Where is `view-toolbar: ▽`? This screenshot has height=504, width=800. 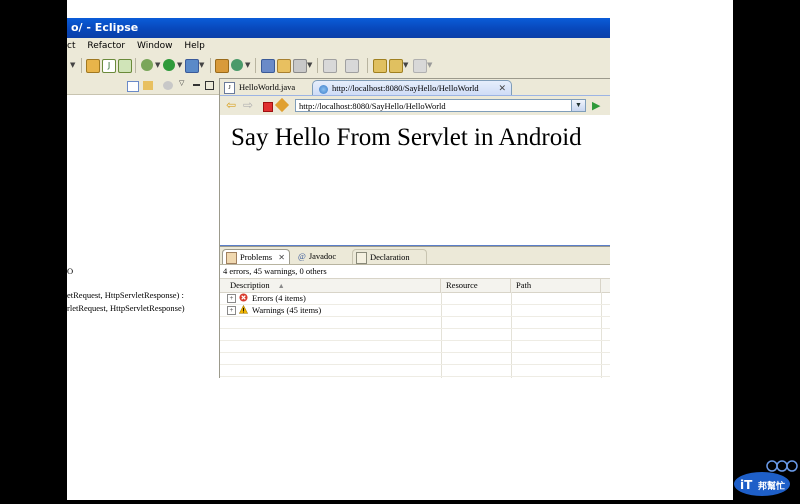
view-toolbar: ▽ is located at coordinates (143, 86).